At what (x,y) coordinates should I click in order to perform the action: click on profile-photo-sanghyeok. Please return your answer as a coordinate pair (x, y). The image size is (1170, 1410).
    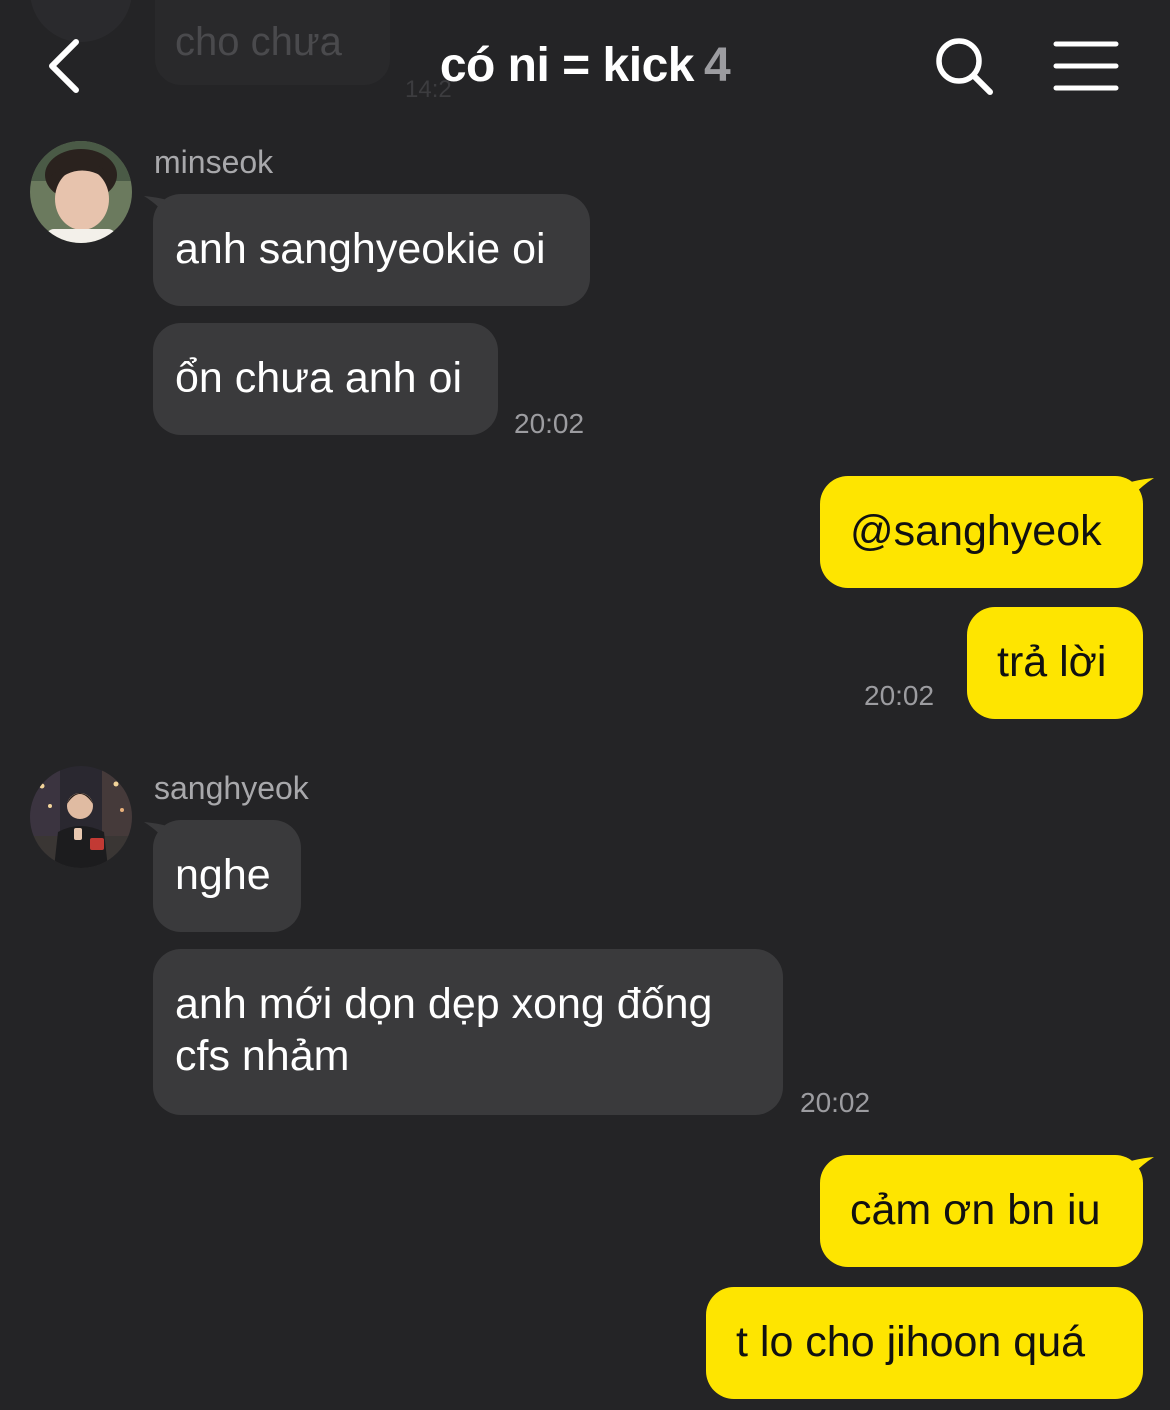
    Looking at the image, I should click on (81, 817).